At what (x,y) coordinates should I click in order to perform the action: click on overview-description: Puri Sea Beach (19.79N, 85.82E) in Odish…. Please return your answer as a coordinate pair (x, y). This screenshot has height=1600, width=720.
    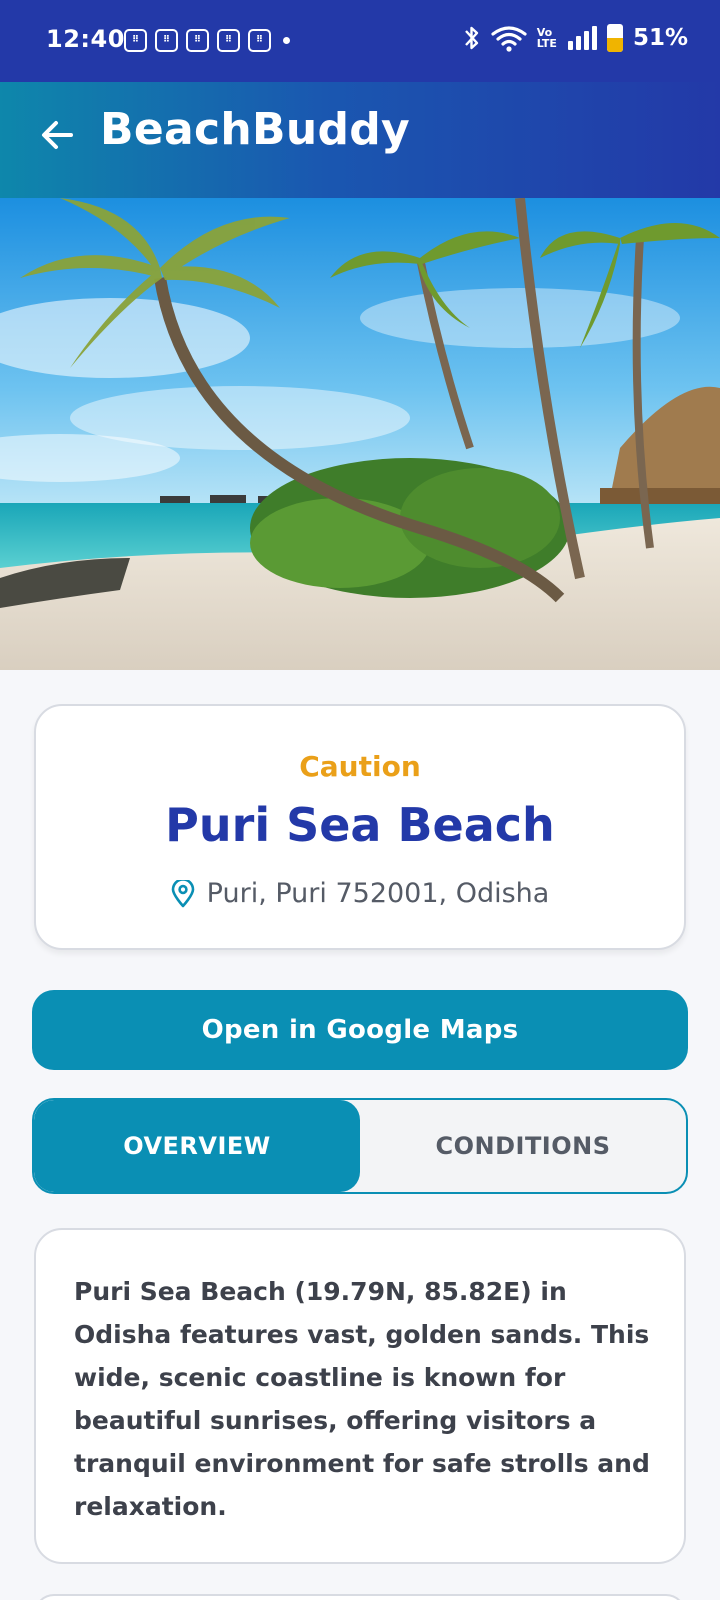
    Looking at the image, I should click on (362, 1399).